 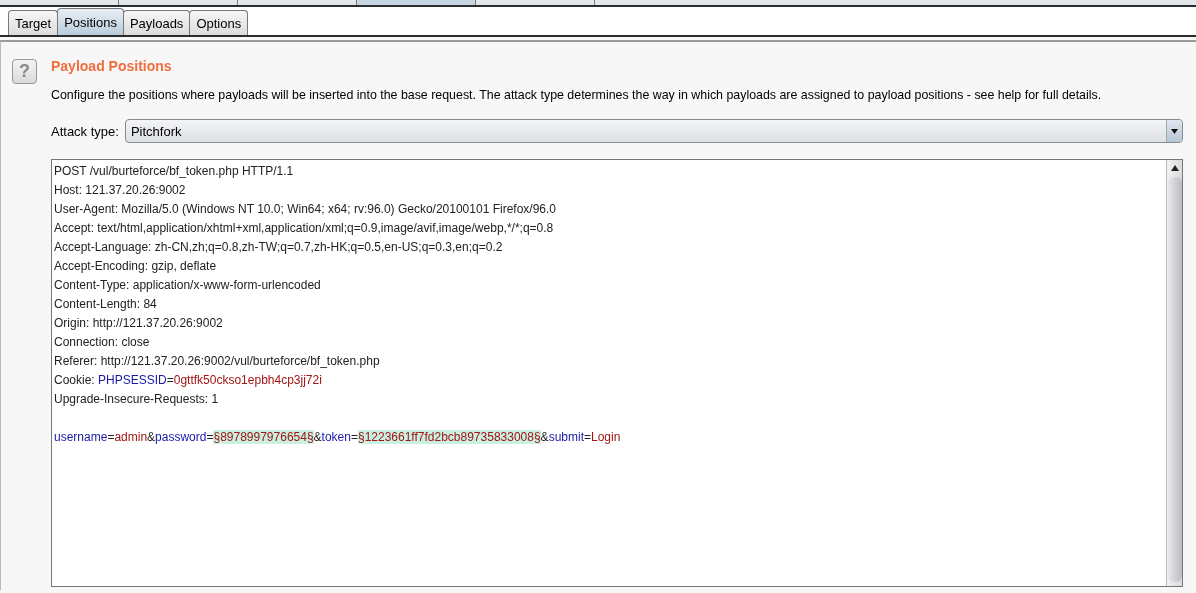 What do you see at coordinates (138, 323) in the screenshot?
I see `request-line: Origin: http://121.37.20.26:9002` at bounding box center [138, 323].